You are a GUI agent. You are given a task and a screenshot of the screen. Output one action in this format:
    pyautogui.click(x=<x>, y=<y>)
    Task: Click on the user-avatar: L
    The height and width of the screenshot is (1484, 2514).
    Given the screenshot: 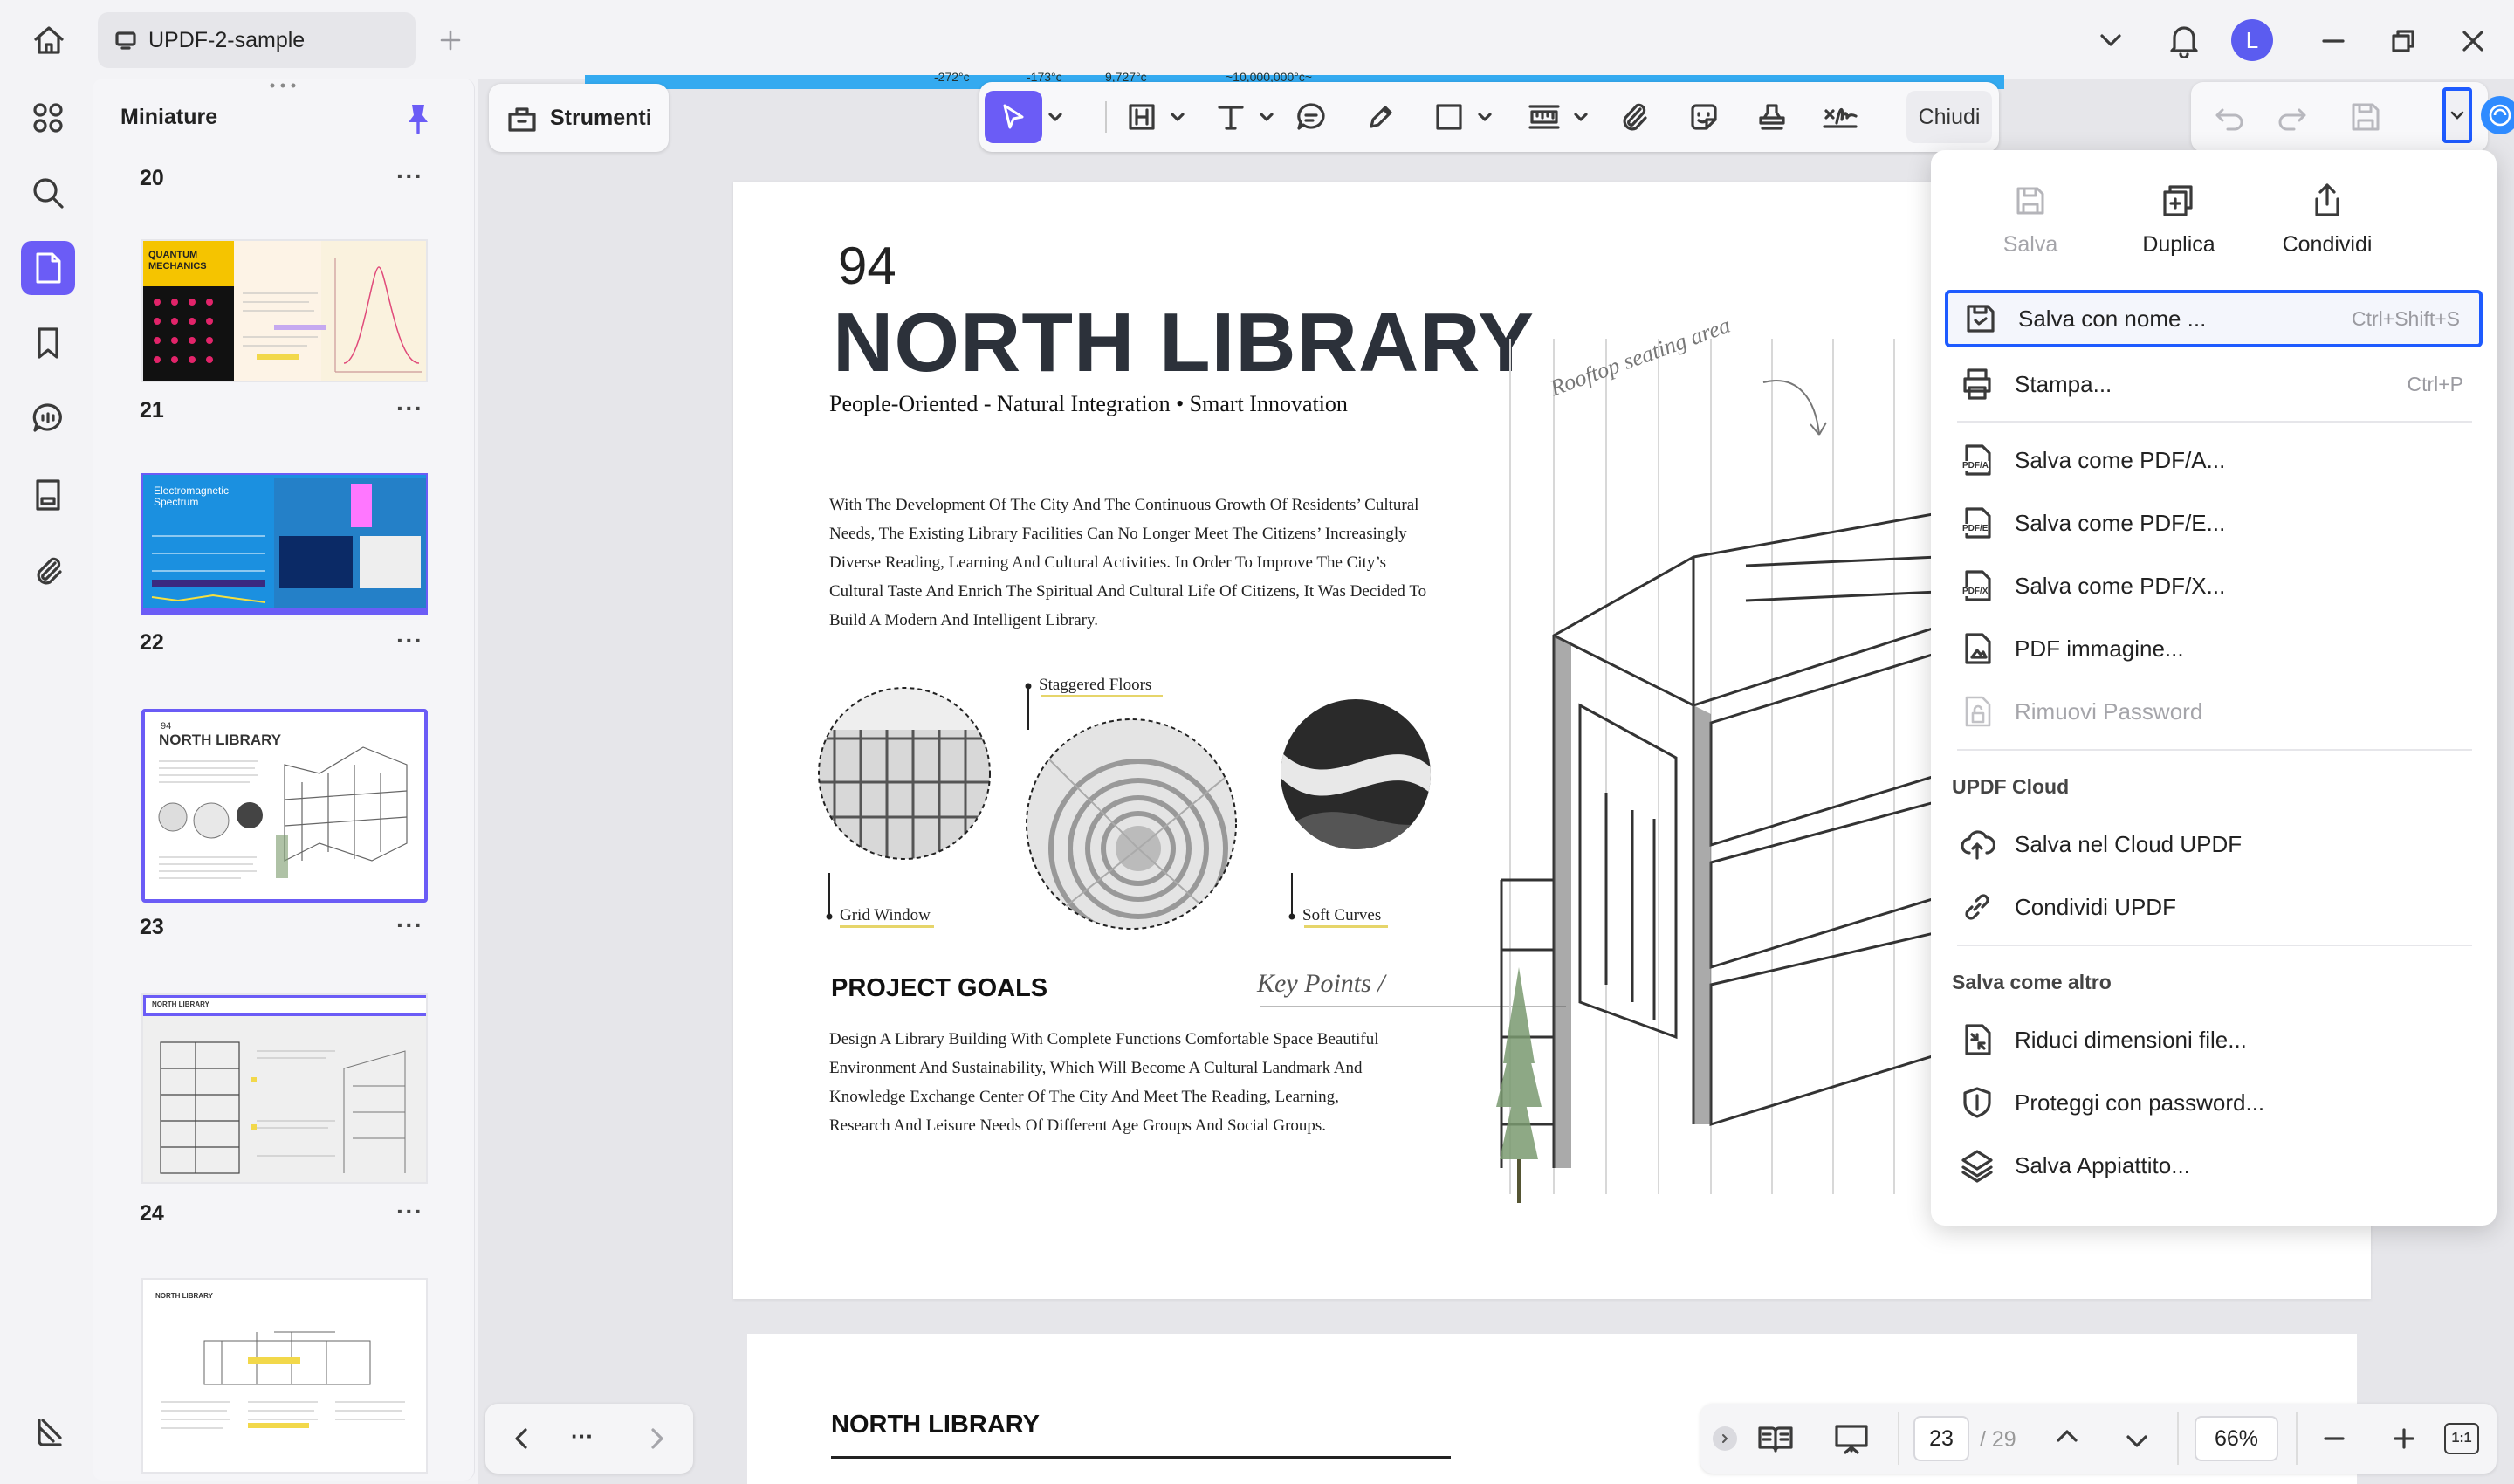 What is the action you would take?
    pyautogui.click(x=2252, y=40)
    